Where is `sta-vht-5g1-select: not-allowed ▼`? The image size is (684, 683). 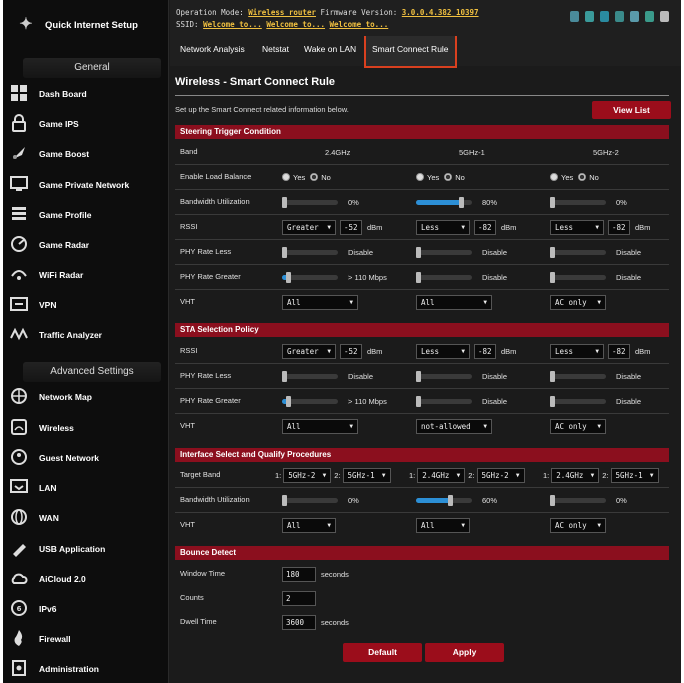
sta-vht-5g1-select: not-allowed ▼ is located at coordinates (454, 426).